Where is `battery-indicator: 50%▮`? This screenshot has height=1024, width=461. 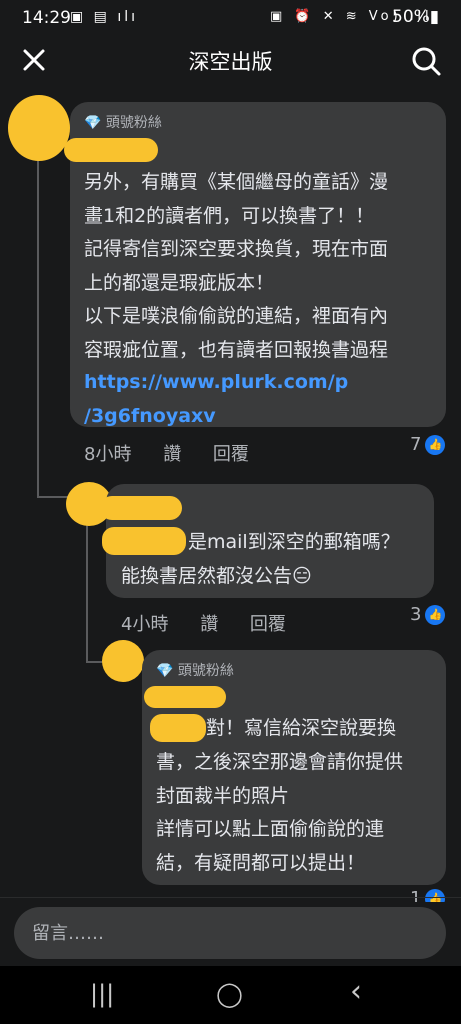 battery-indicator: 50%▮ is located at coordinates (416, 17).